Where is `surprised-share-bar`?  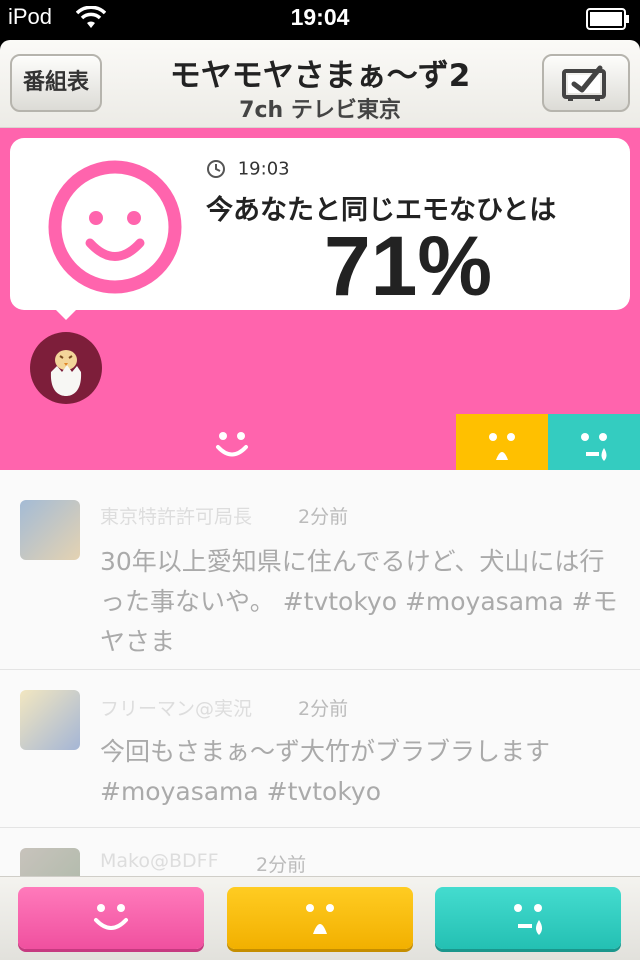
surprised-share-bar is located at coordinates (502, 442).